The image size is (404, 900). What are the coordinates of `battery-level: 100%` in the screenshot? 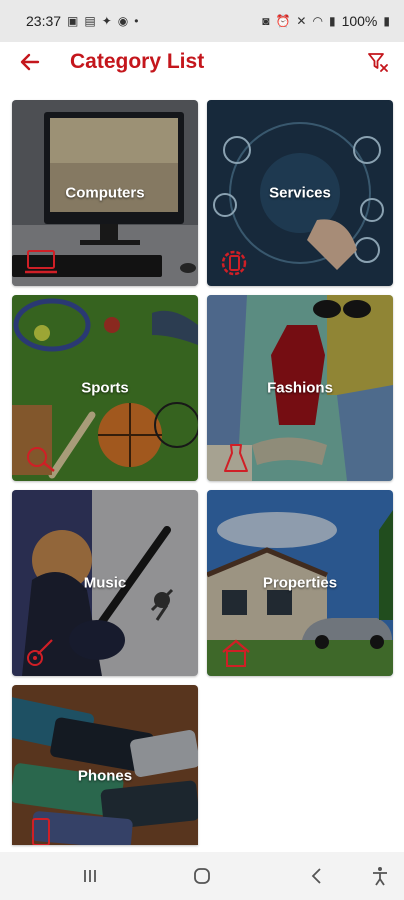 It's located at (359, 21).